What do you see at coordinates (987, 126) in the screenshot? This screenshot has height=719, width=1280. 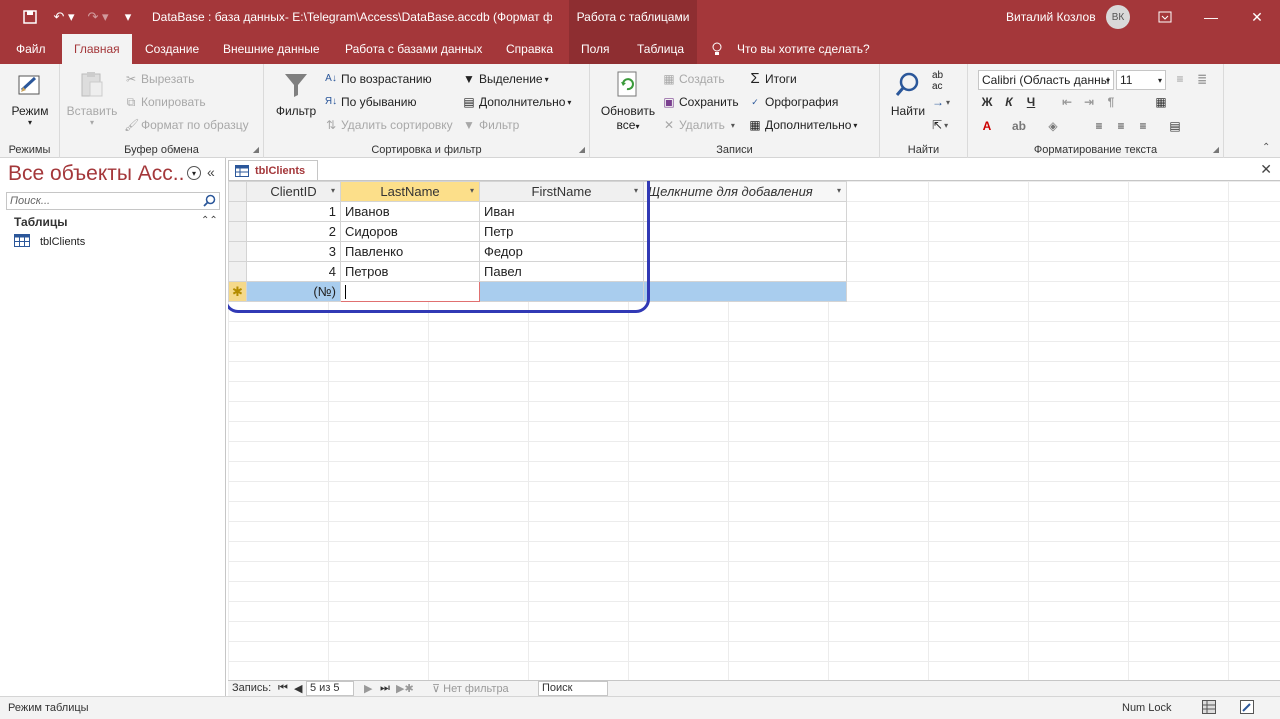 I see `font-color-icon: A` at bounding box center [987, 126].